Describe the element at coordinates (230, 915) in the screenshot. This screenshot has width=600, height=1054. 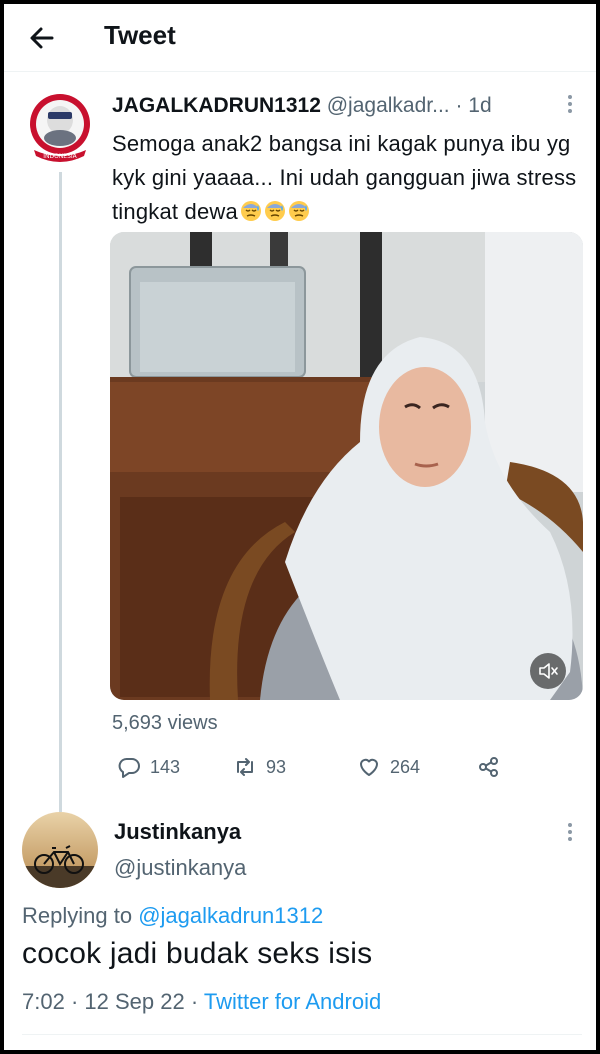
I see `replying-to-link: @jagalkadrun1312` at that location.